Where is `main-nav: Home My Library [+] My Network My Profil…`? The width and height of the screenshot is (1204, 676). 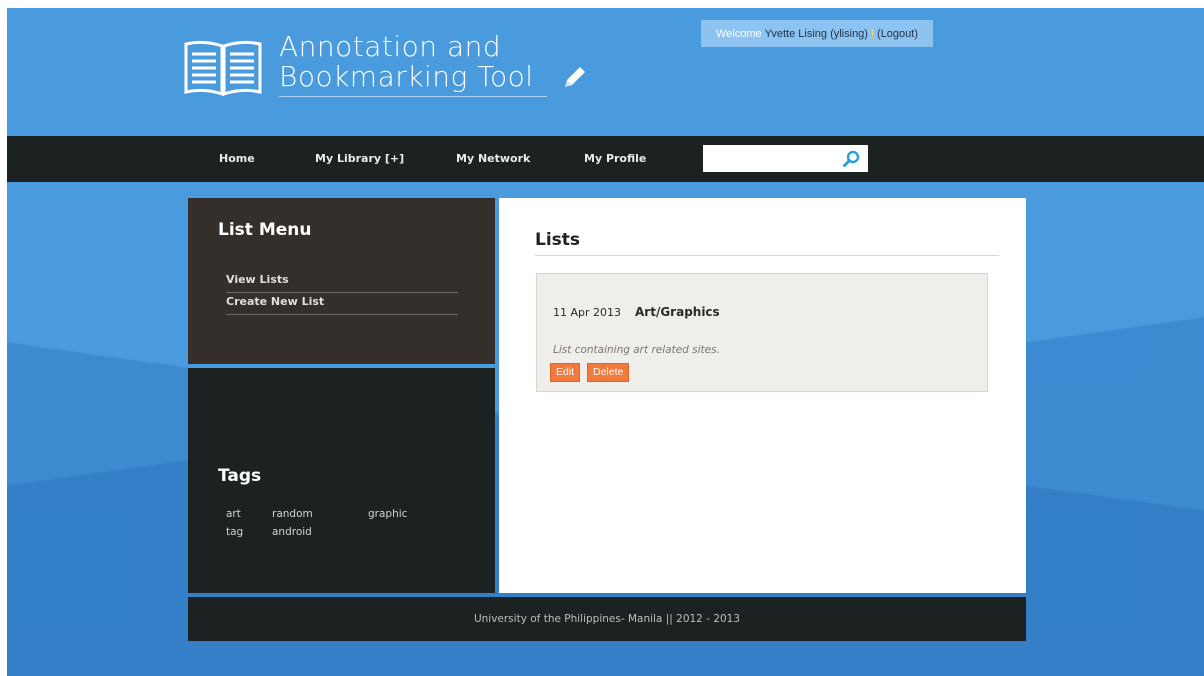
main-nav: Home My Library [+] My Network My Profil… is located at coordinates (605, 159).